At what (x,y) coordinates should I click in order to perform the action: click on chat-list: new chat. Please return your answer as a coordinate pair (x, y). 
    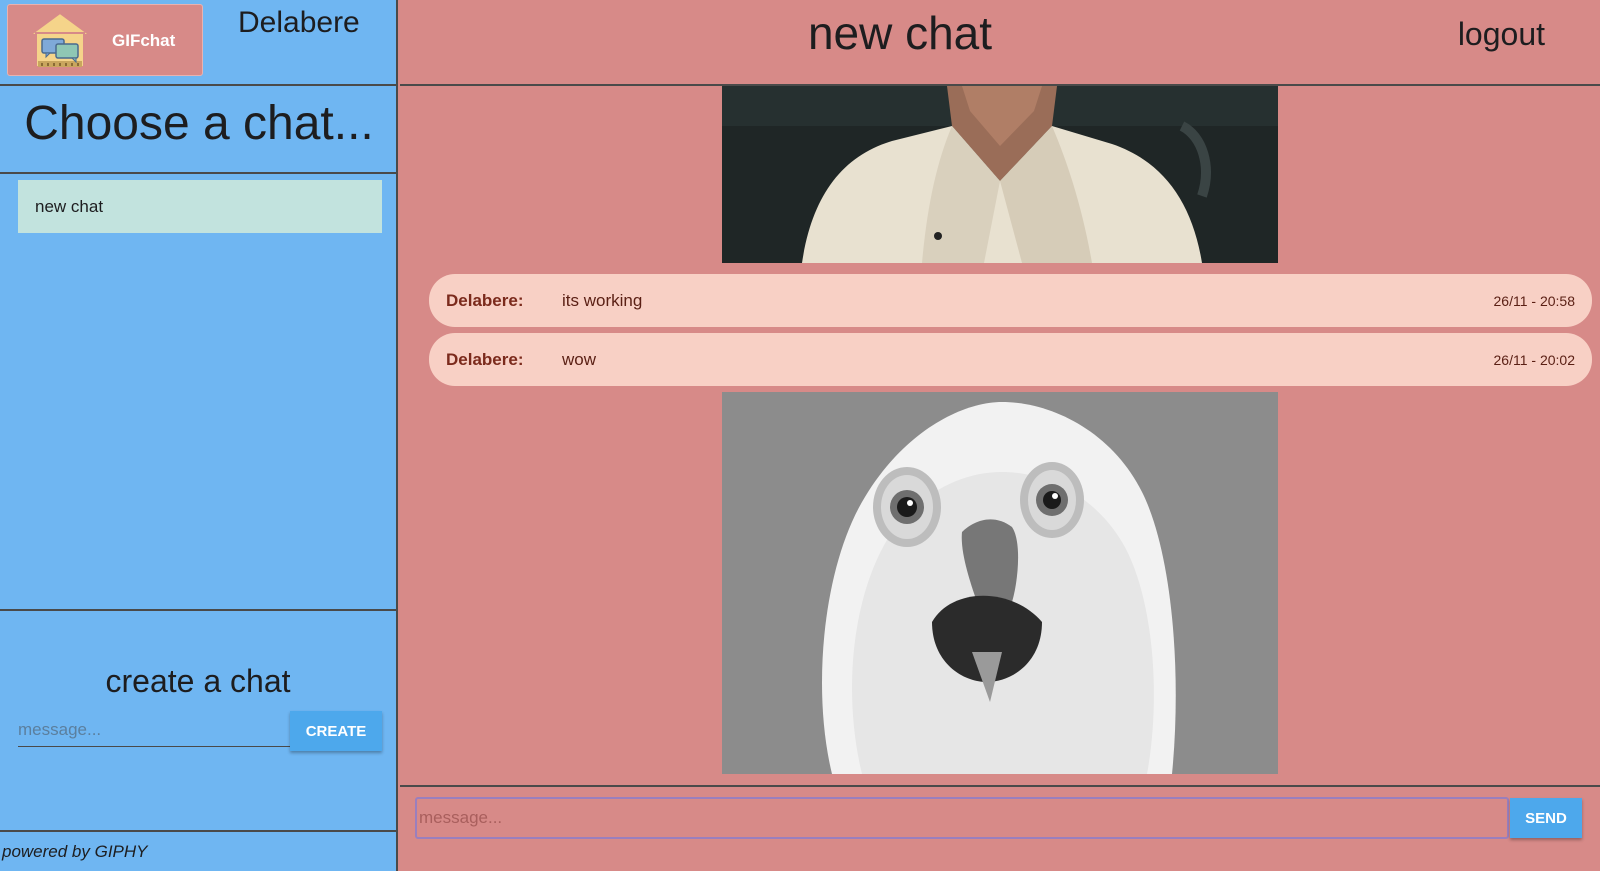
    Looking at the image, I should click on (198, 392).